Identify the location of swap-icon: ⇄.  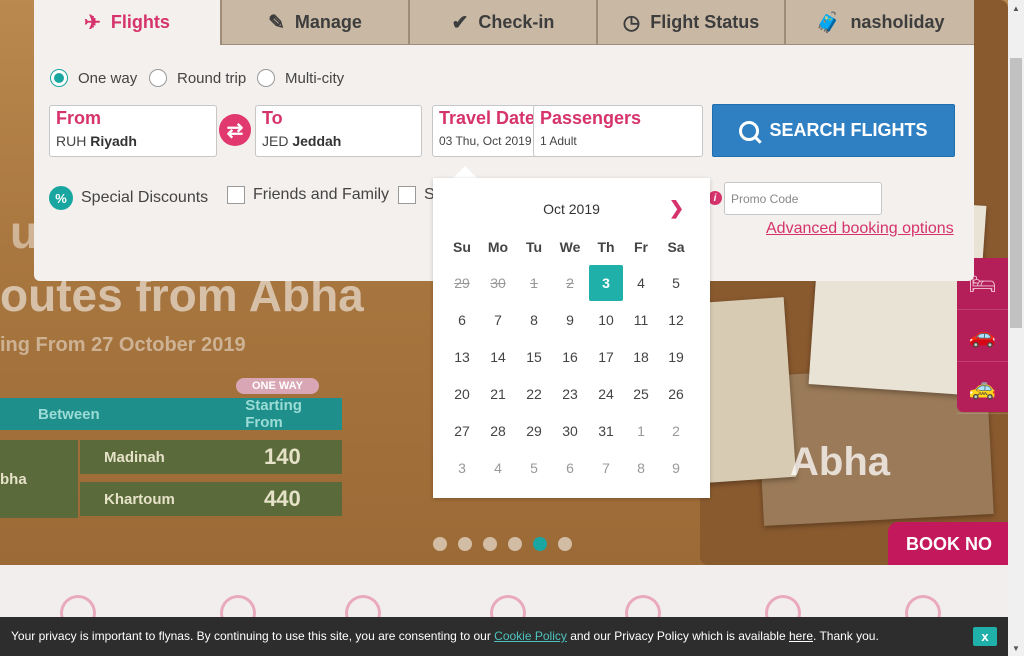
(235, 130).